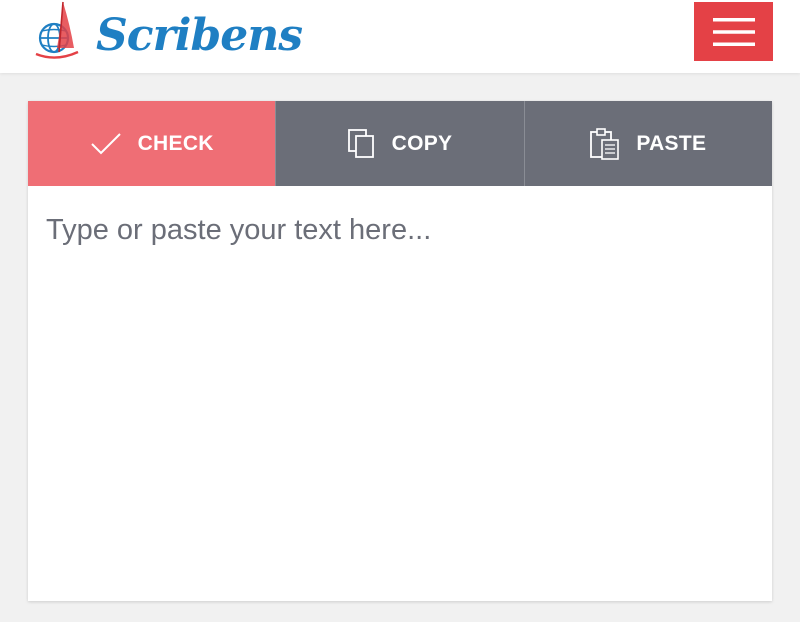 The image size is (800, 622). I want to click on hamburger-icon, so click(733, 31).